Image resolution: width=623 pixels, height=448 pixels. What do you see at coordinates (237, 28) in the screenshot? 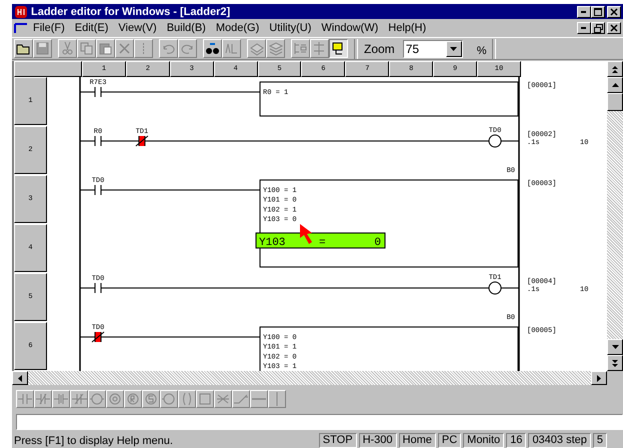
I see `menu-item: Mode(G)` at bounding box center [237, 28].